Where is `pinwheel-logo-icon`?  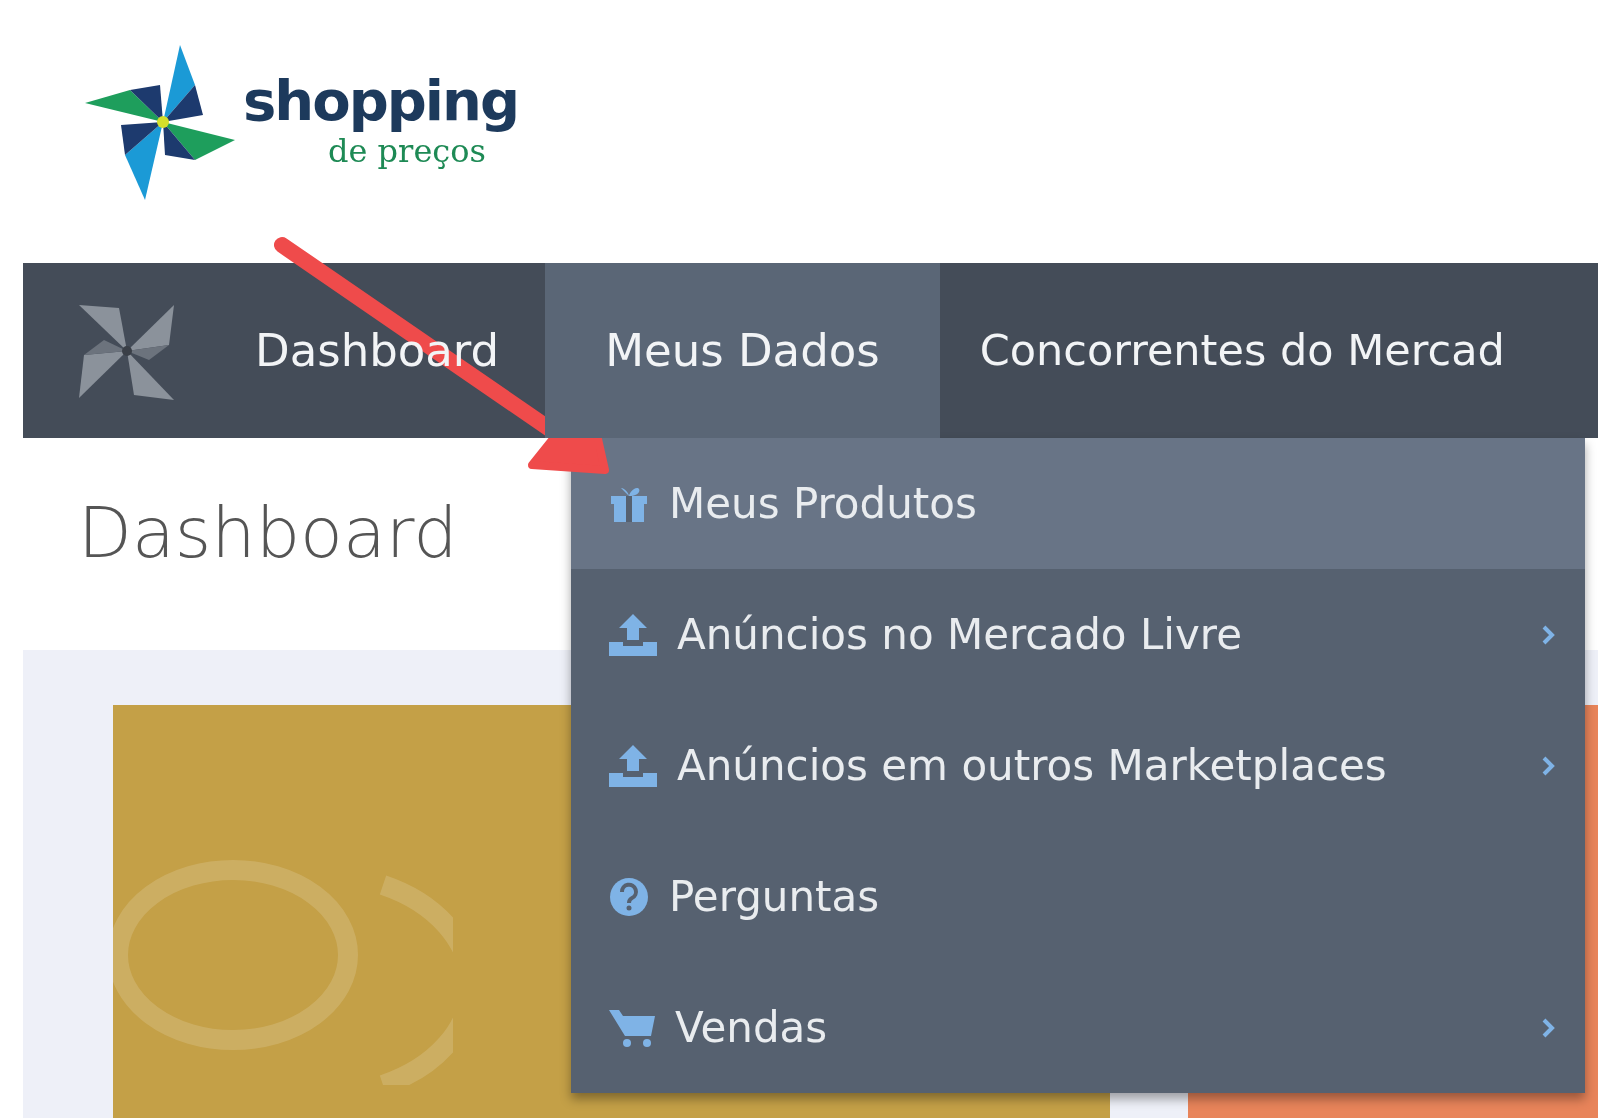
pinwheel-logo-icon is located at coordinates (160, 122).